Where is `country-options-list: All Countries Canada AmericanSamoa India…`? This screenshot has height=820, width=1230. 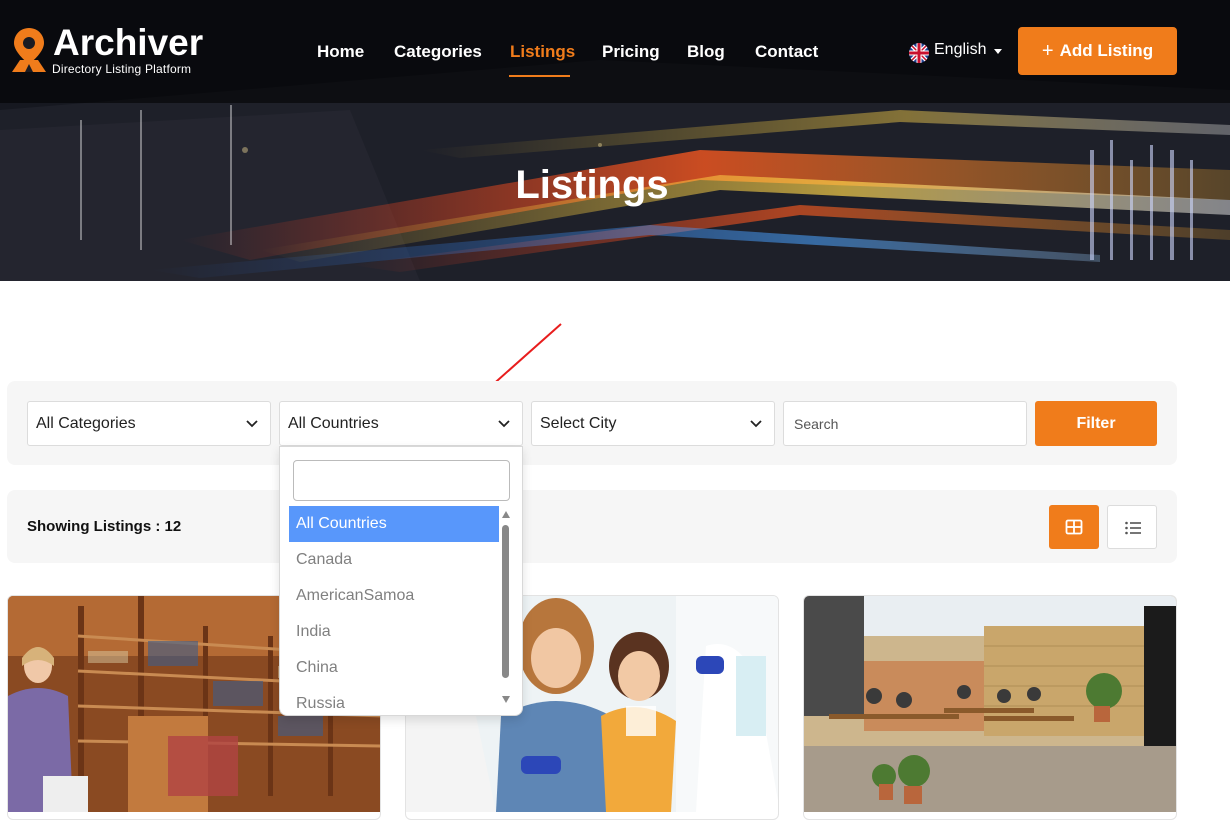 country-options-list: All Countries Canada AmericanSamoa India… is located at coordinates (394, 608).